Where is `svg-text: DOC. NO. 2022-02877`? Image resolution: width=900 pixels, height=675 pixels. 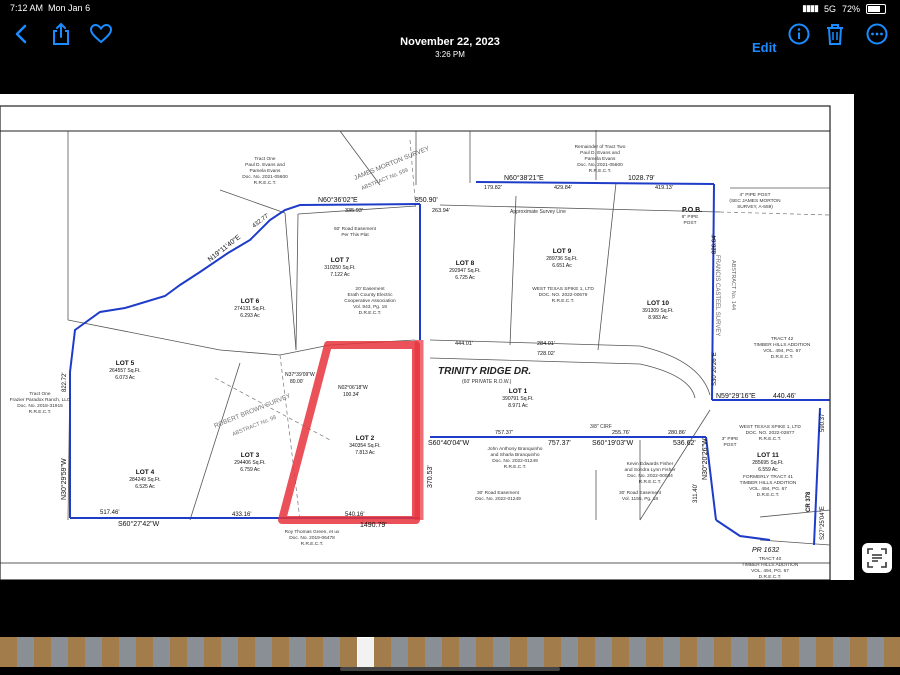
svg-text: DOC. NO. 2022-02877 is located at coordinates (770, 433).